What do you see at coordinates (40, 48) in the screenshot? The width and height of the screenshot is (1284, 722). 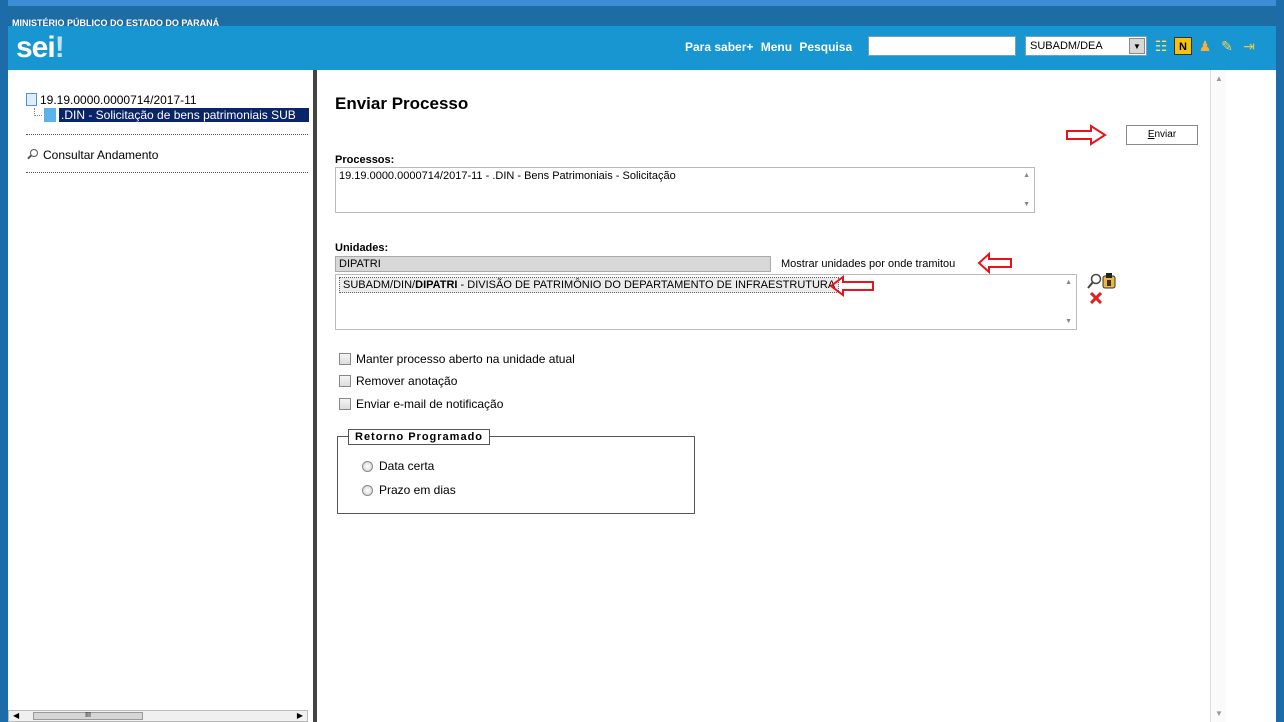 I see `sei-logo: sei!` at bounding box center [40, 48].